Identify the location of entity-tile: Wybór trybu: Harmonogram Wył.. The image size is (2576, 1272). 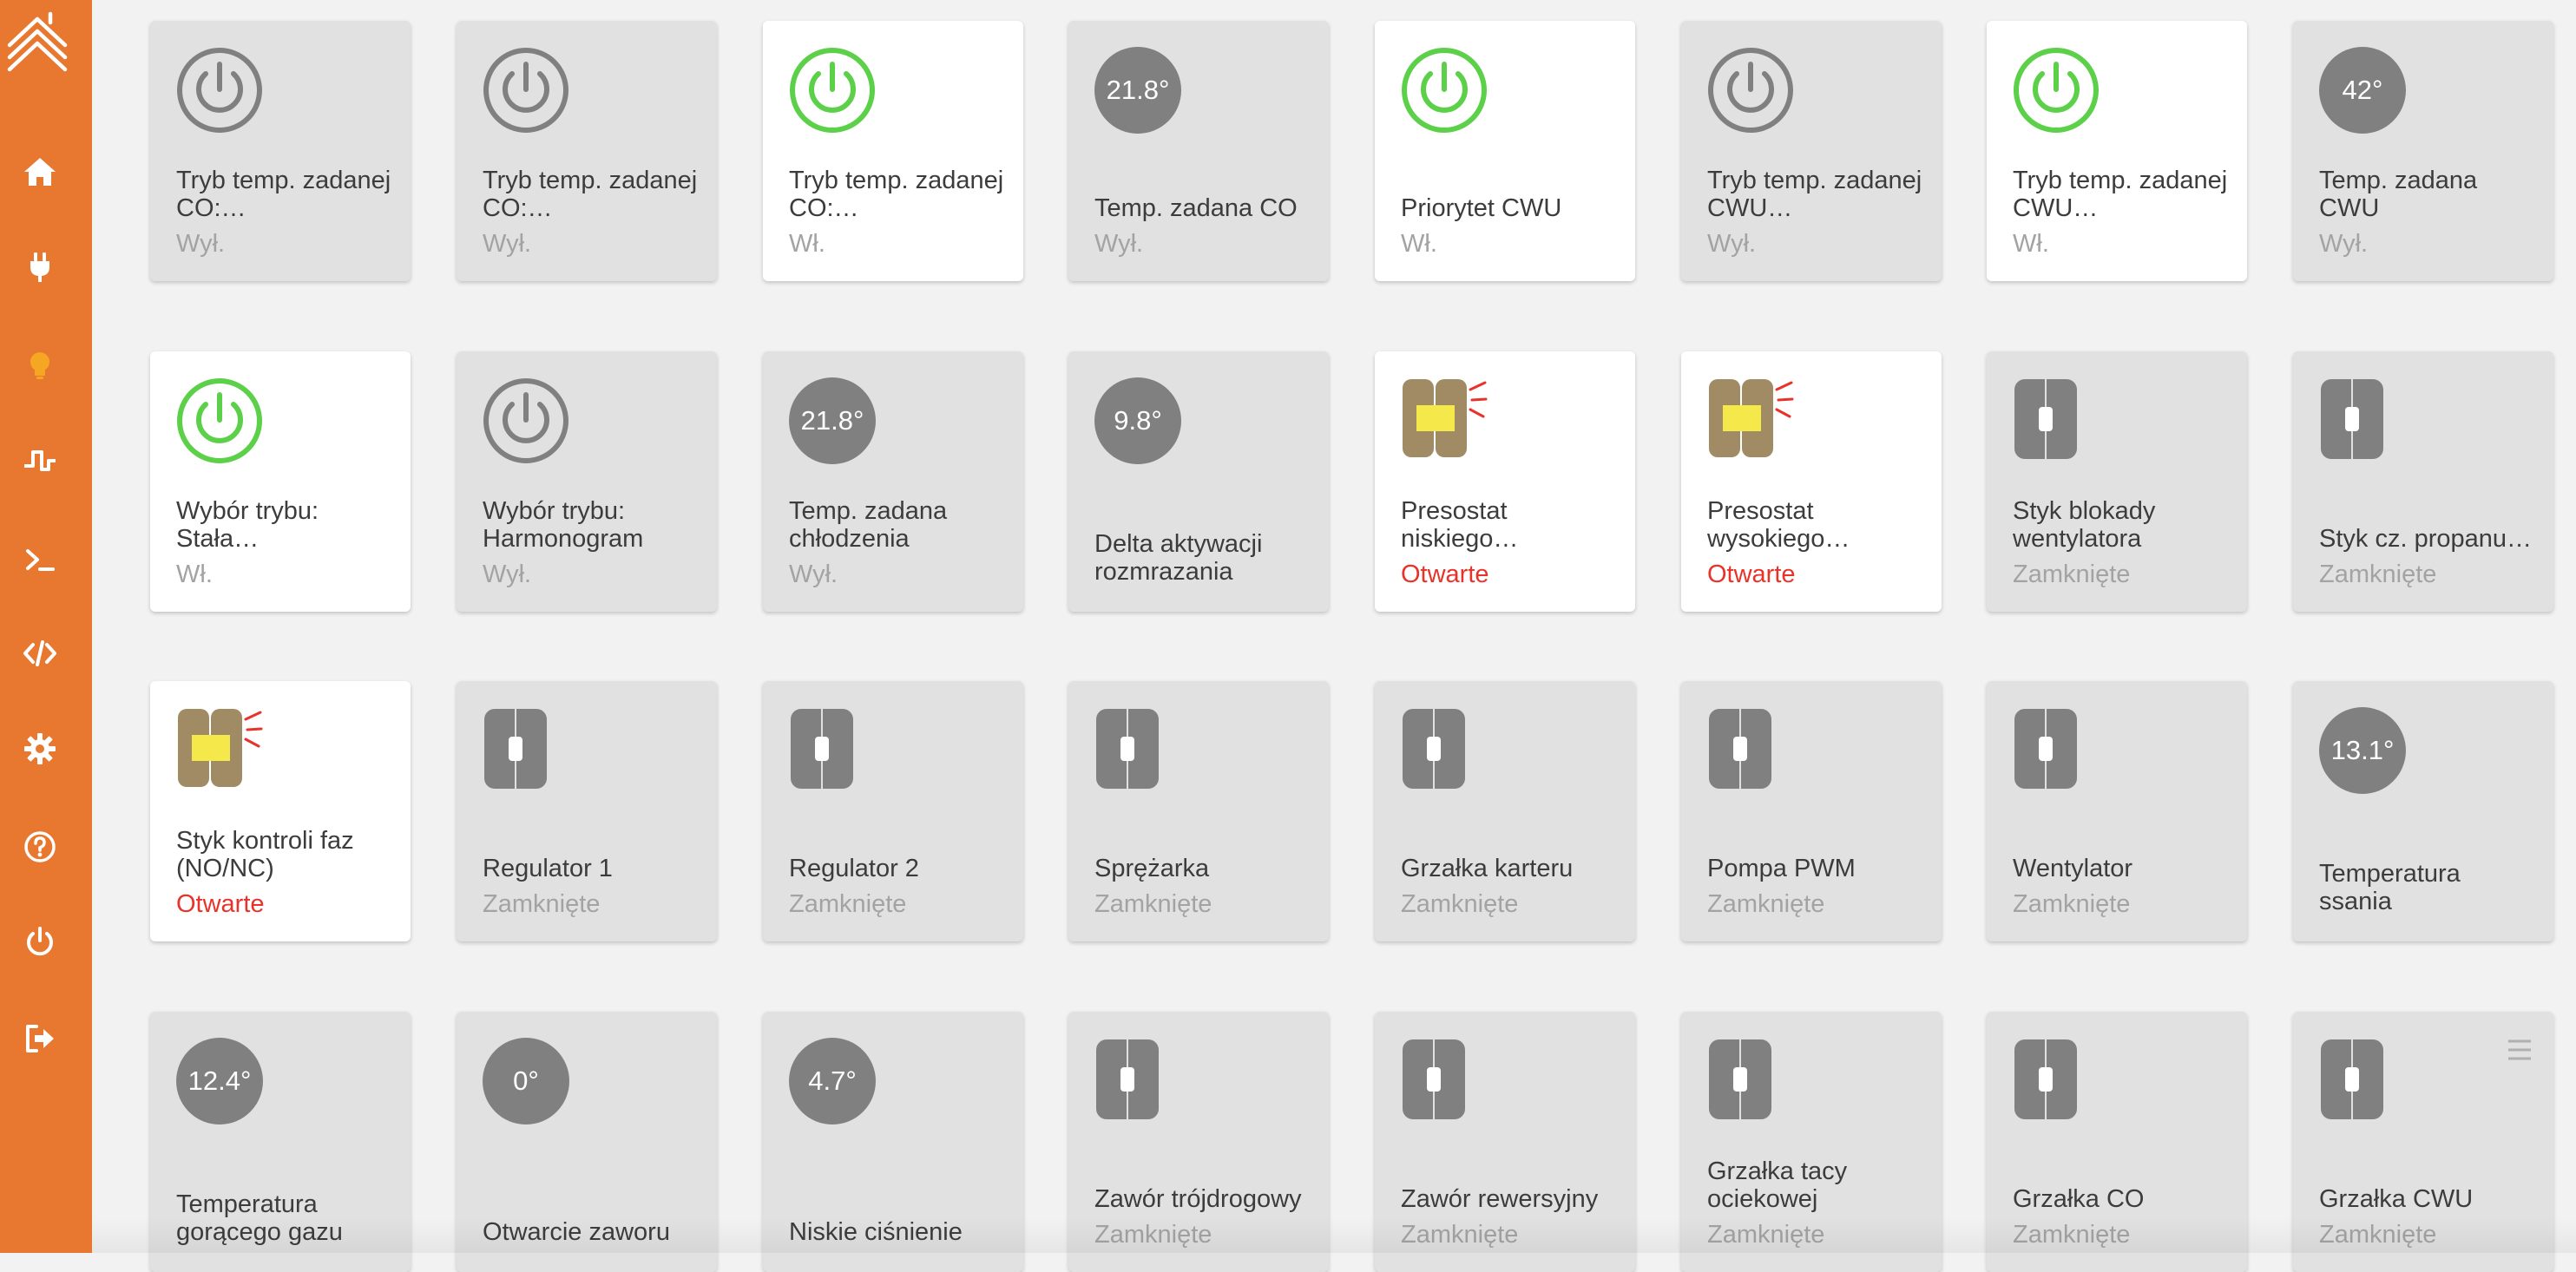
(587, 481).